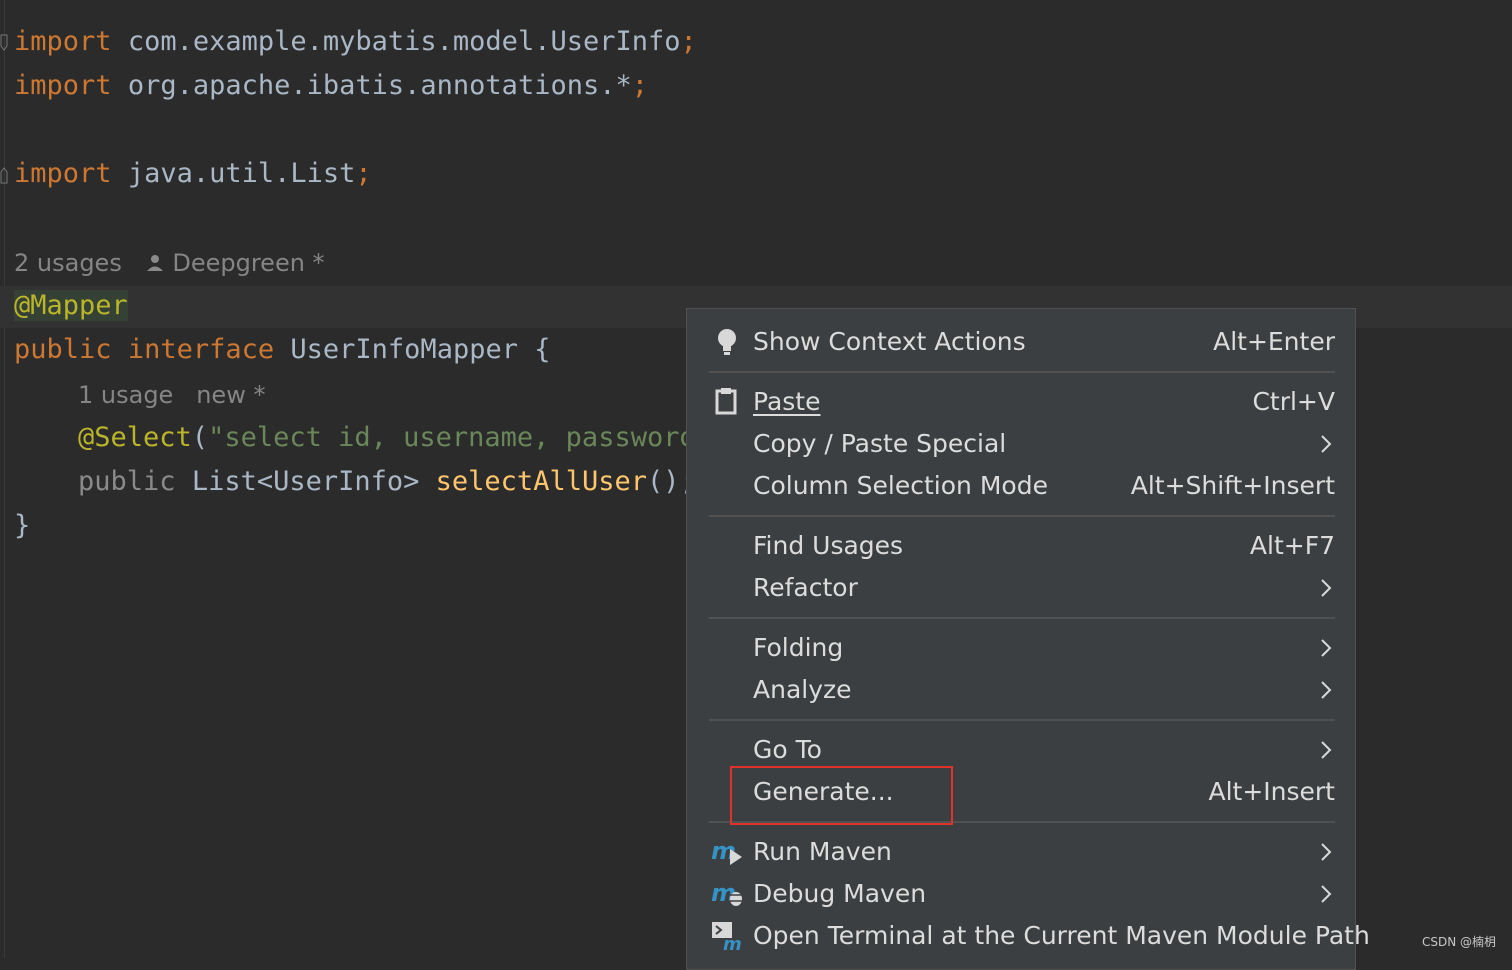 Image resolution: width=1512 pixels, height=970 pixels. Describe the element at coordinates (169, 263) in the screenshot. I see `class-inlay-hint: 2 usages Deepgreen *` at that location.